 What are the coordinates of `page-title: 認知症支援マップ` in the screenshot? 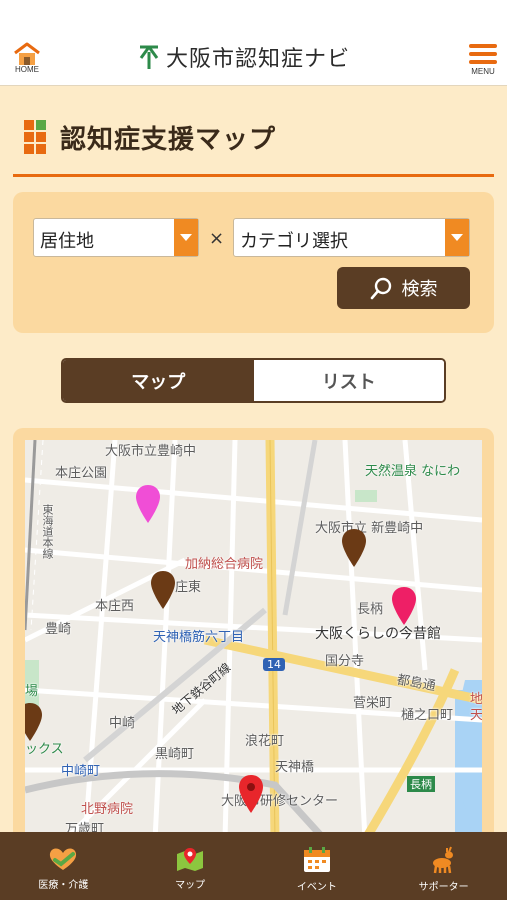 It's located at (168, 139).